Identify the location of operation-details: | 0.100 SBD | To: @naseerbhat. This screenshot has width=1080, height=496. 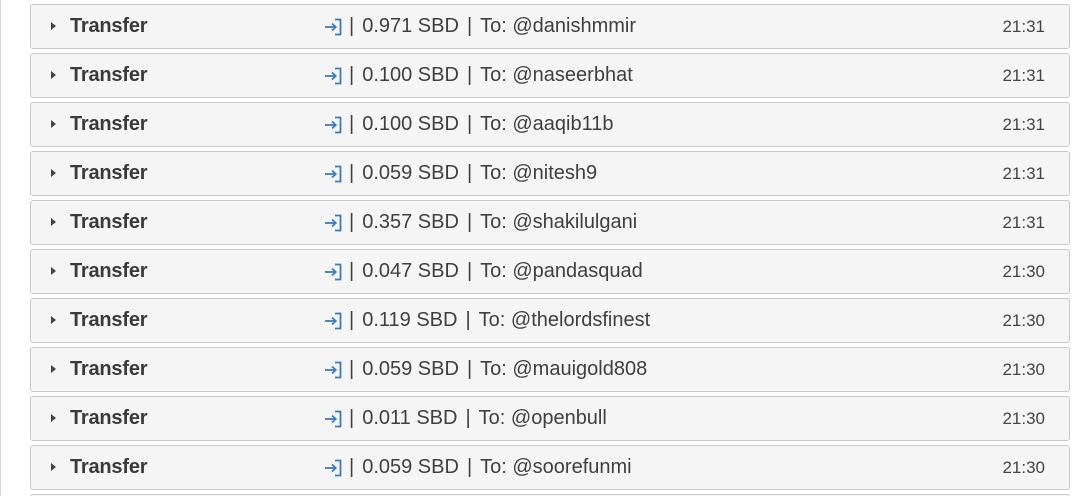
(478, 75).